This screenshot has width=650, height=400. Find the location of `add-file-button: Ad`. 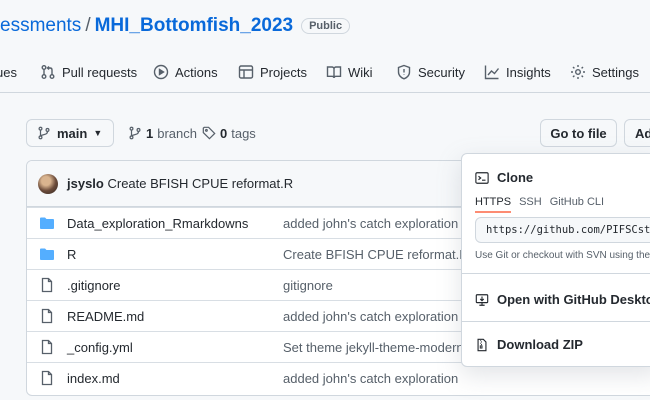

add-file-button: Ad is located at coordinates (637, 133).